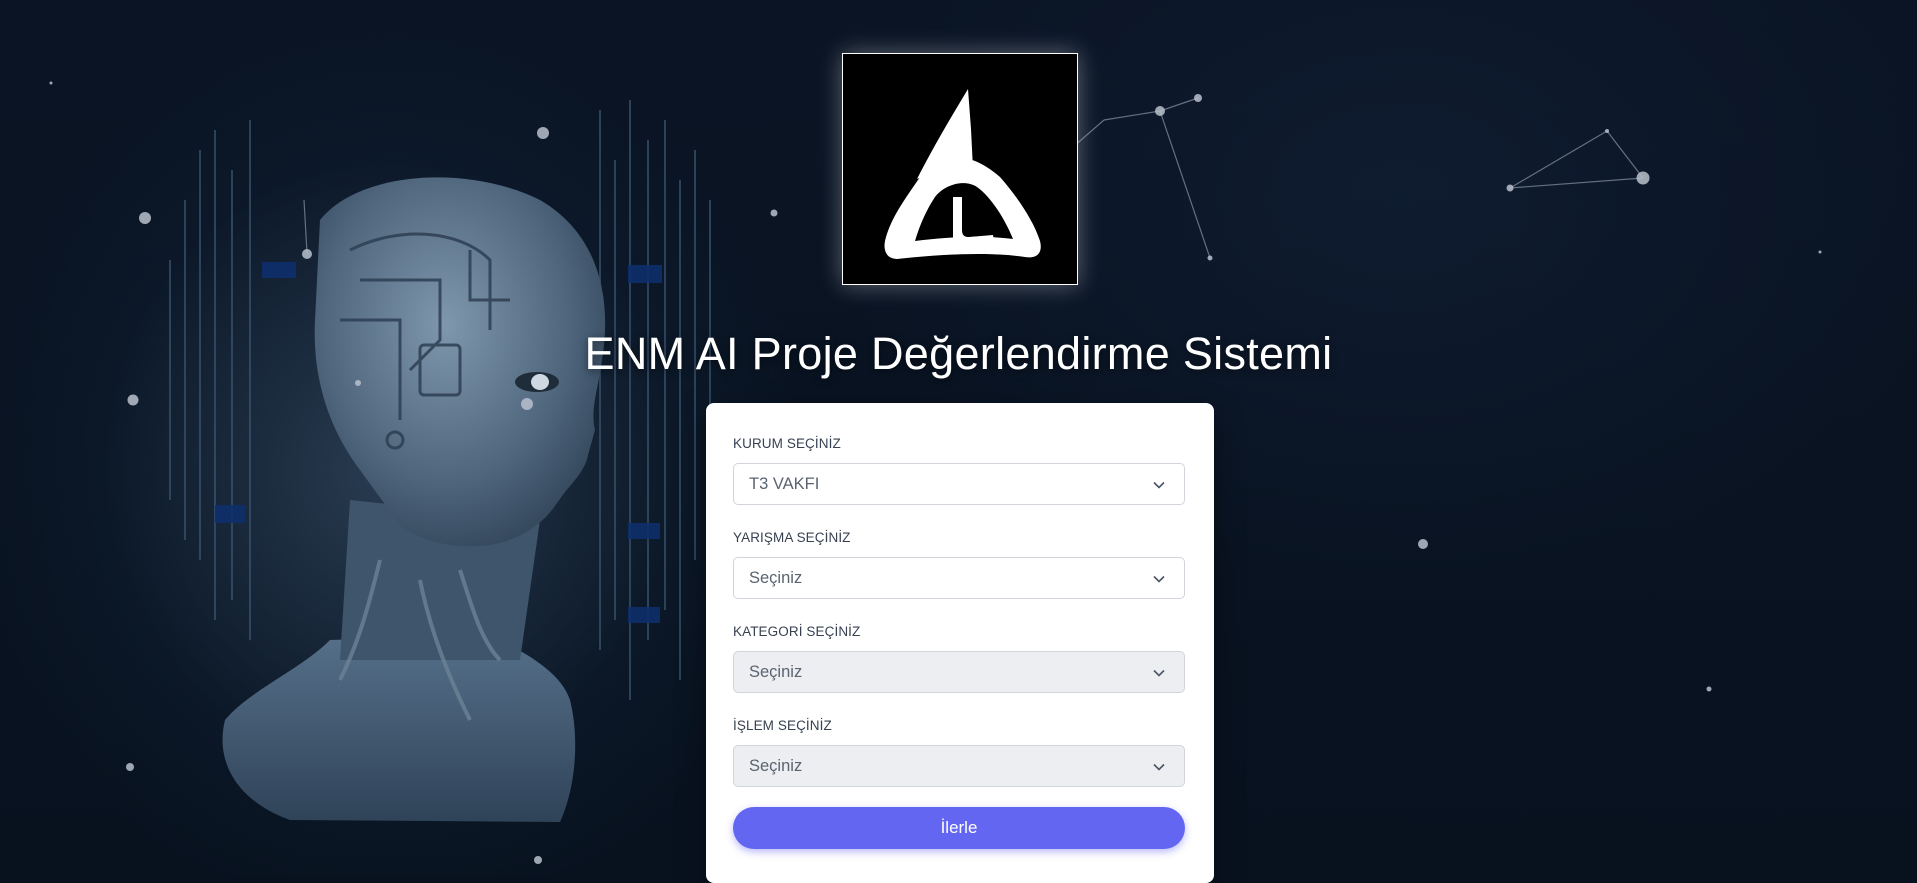 This screenshot has width=1917, height=883. I want to click on competition-label: YARIŞMA SEÇİNİZ, so click(792, 537).